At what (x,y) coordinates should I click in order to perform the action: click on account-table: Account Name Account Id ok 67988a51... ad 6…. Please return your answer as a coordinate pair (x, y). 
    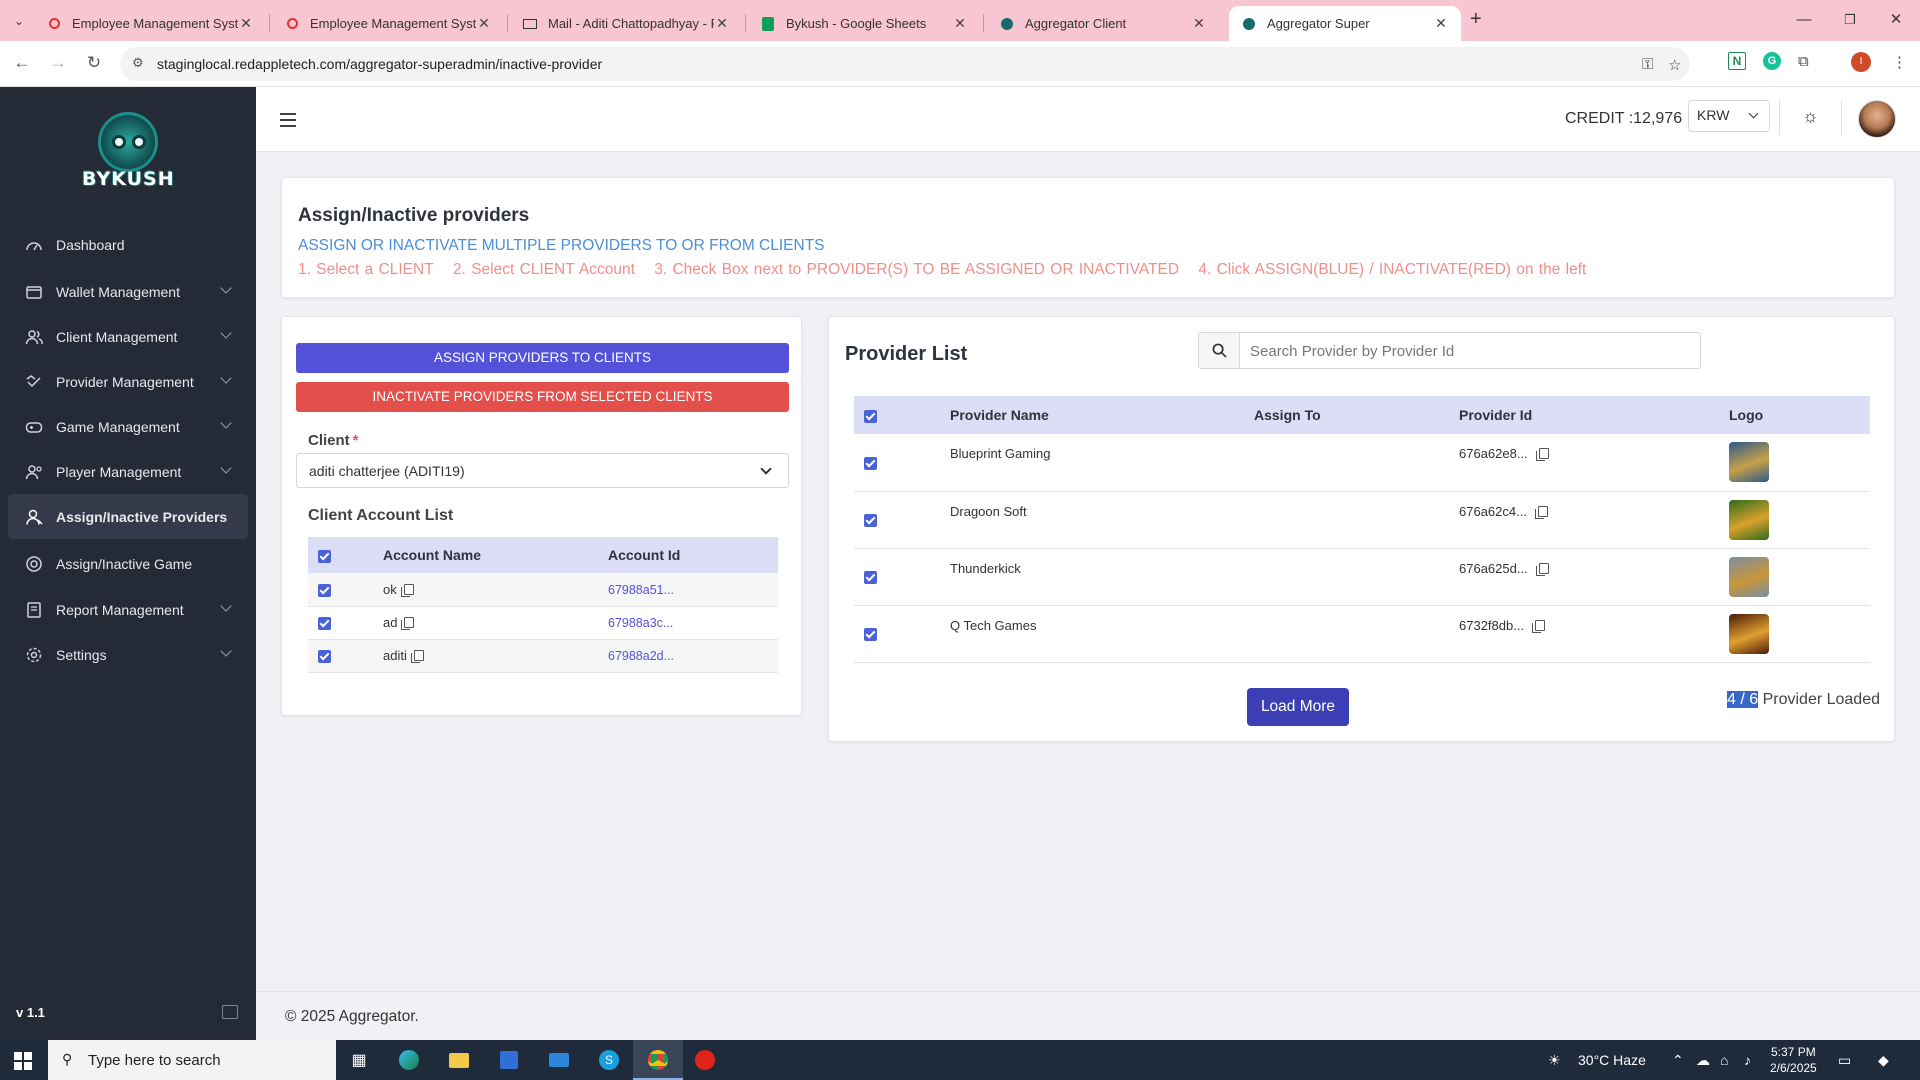
    Looking at the image, I should click on (543, 605).